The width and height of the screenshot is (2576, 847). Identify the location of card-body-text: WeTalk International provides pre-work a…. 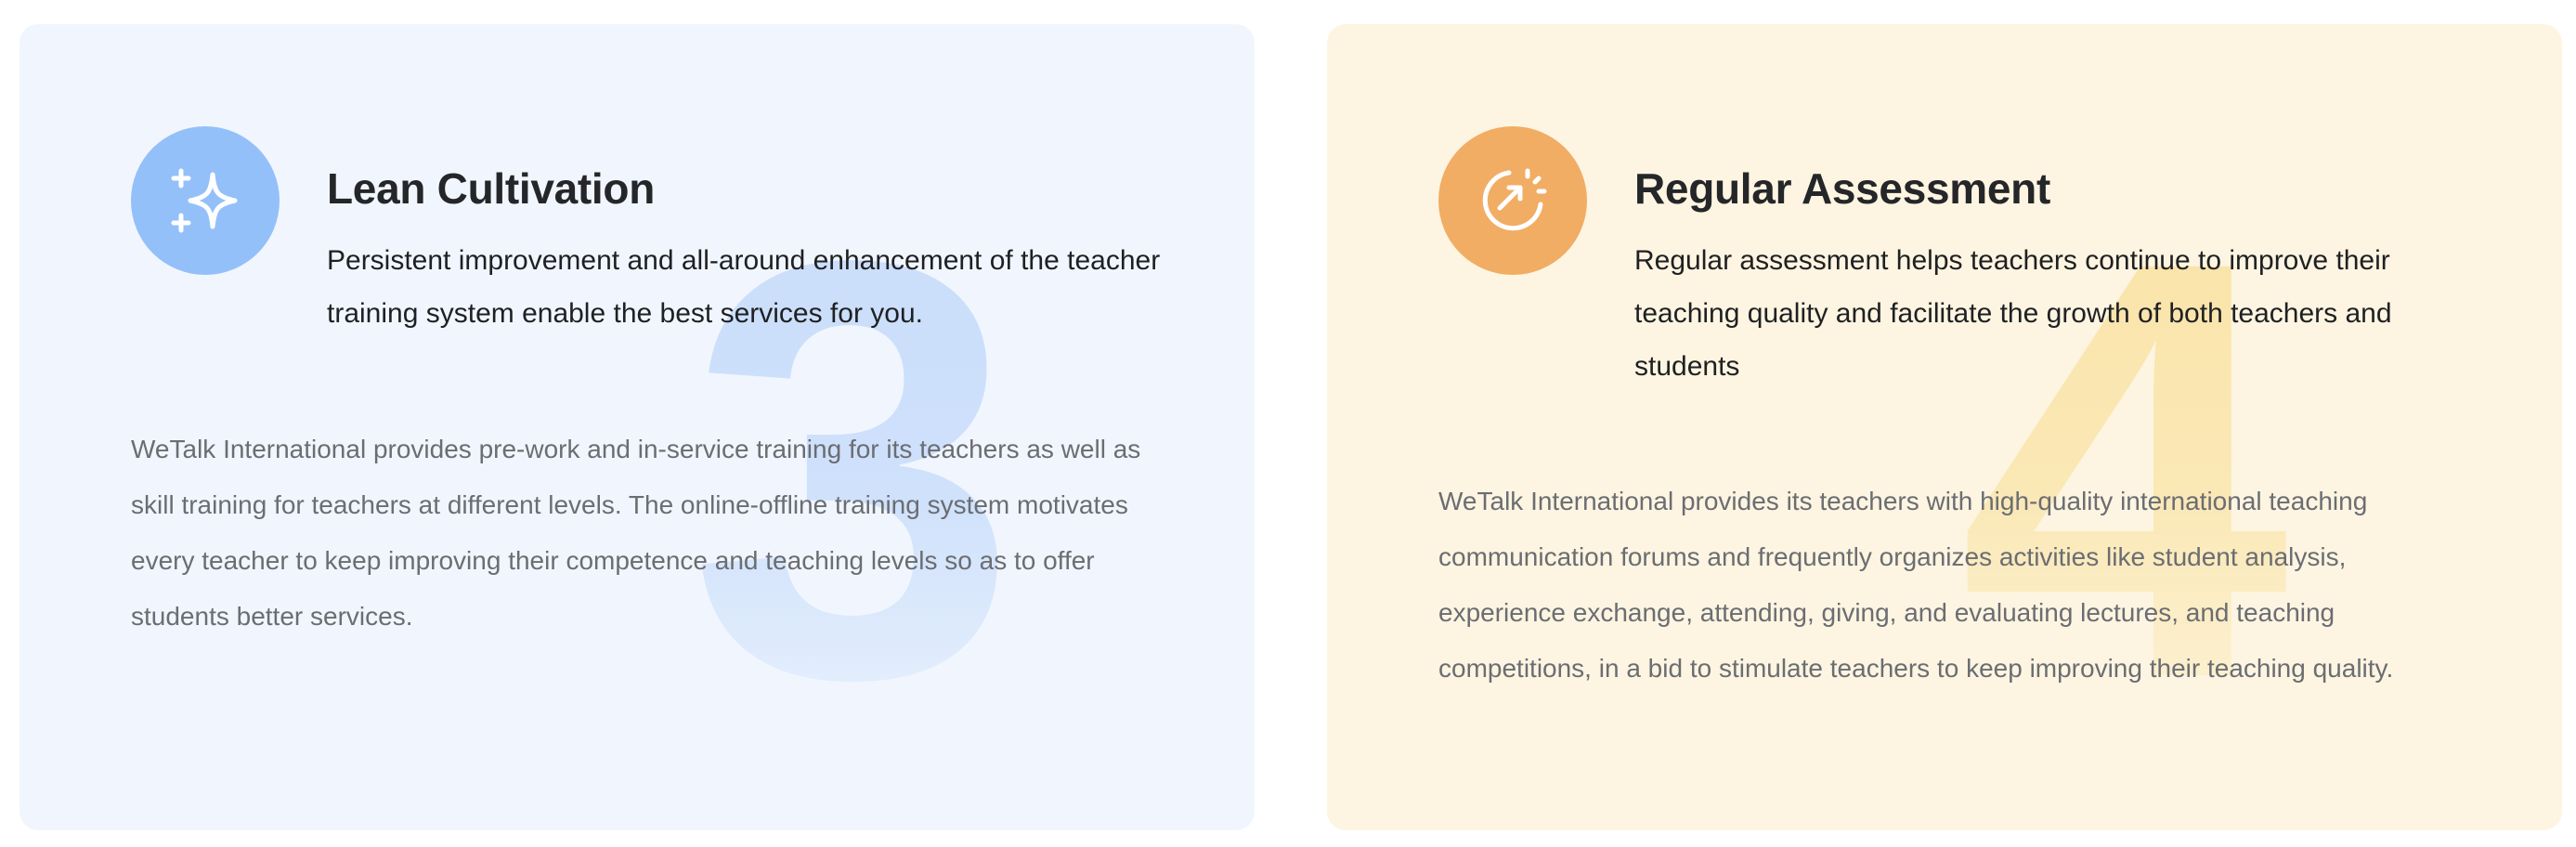
(636, 533).